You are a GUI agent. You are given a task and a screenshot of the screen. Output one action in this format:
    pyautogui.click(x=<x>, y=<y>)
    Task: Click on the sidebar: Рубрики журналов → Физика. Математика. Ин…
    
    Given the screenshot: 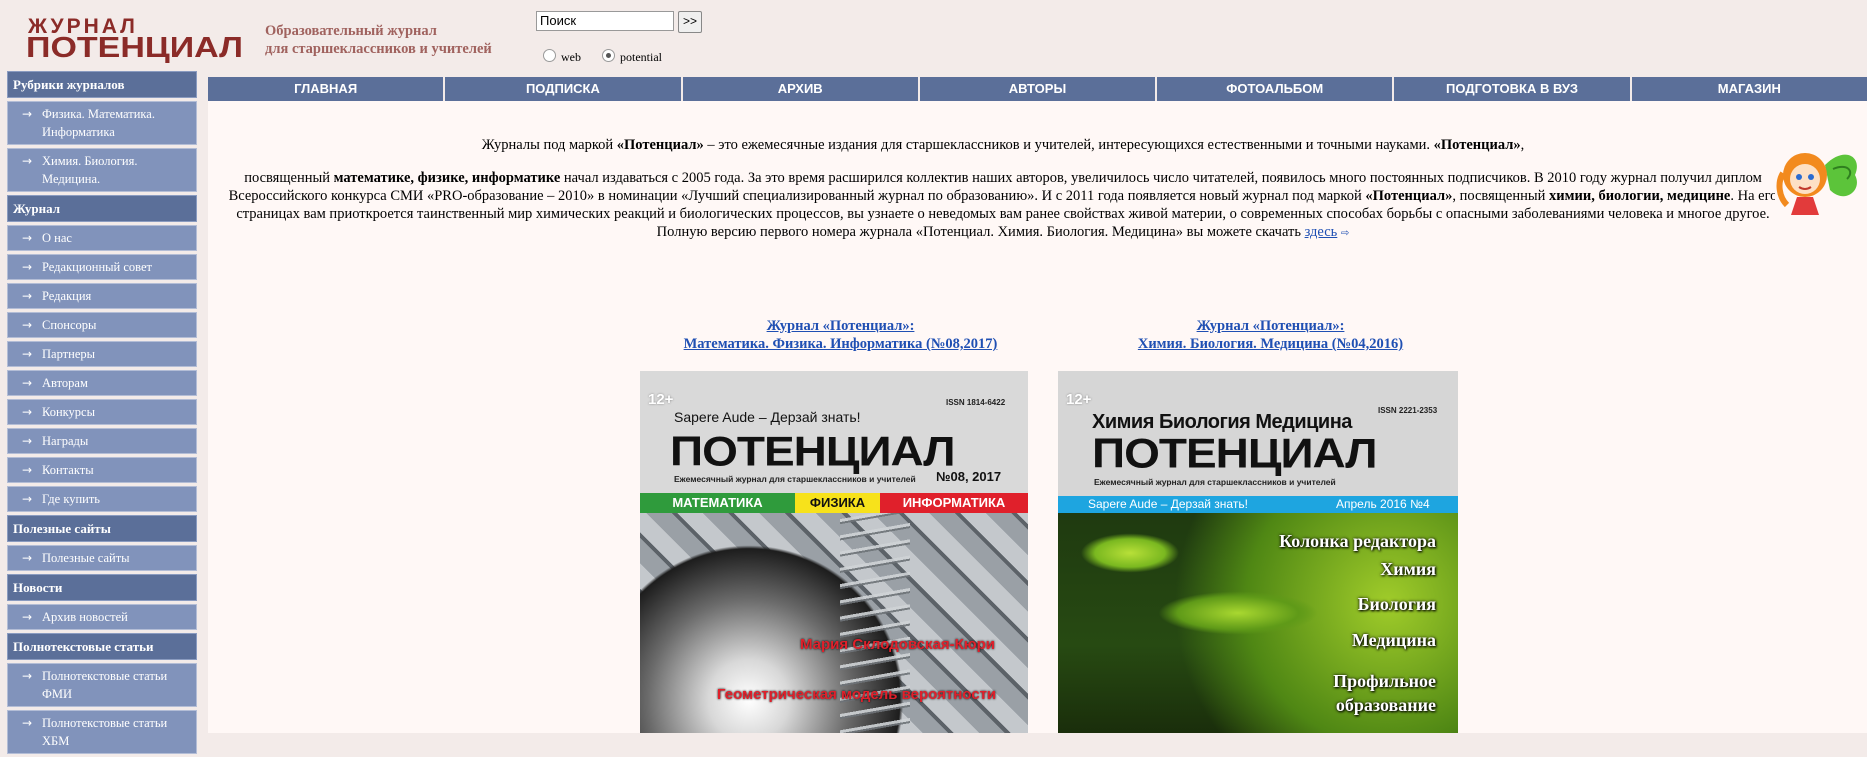 What is the action you would take?
    pyautogui.click(x=102, y=414)
    